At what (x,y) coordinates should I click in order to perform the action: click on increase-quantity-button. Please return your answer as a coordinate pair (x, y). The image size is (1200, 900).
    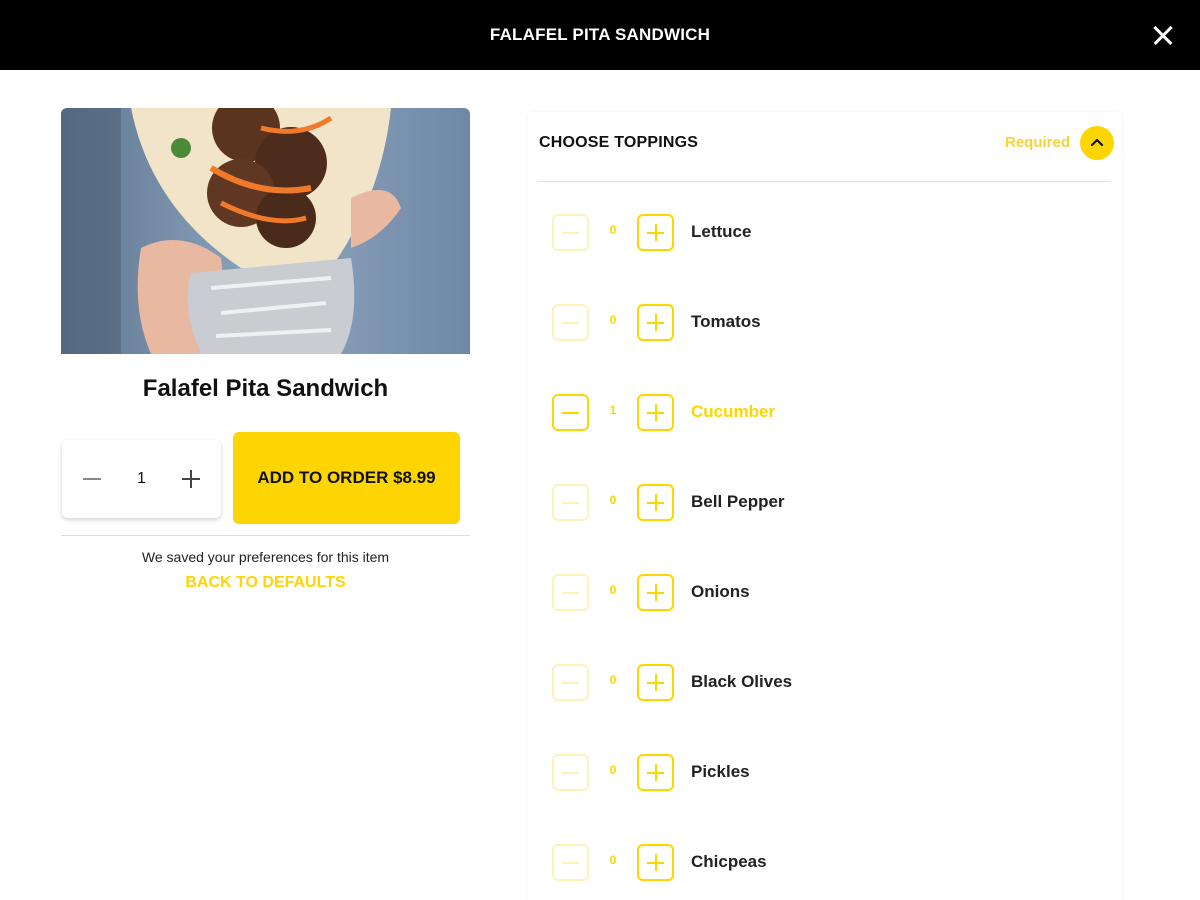
    Looking at the image, I should click on (191, 479).